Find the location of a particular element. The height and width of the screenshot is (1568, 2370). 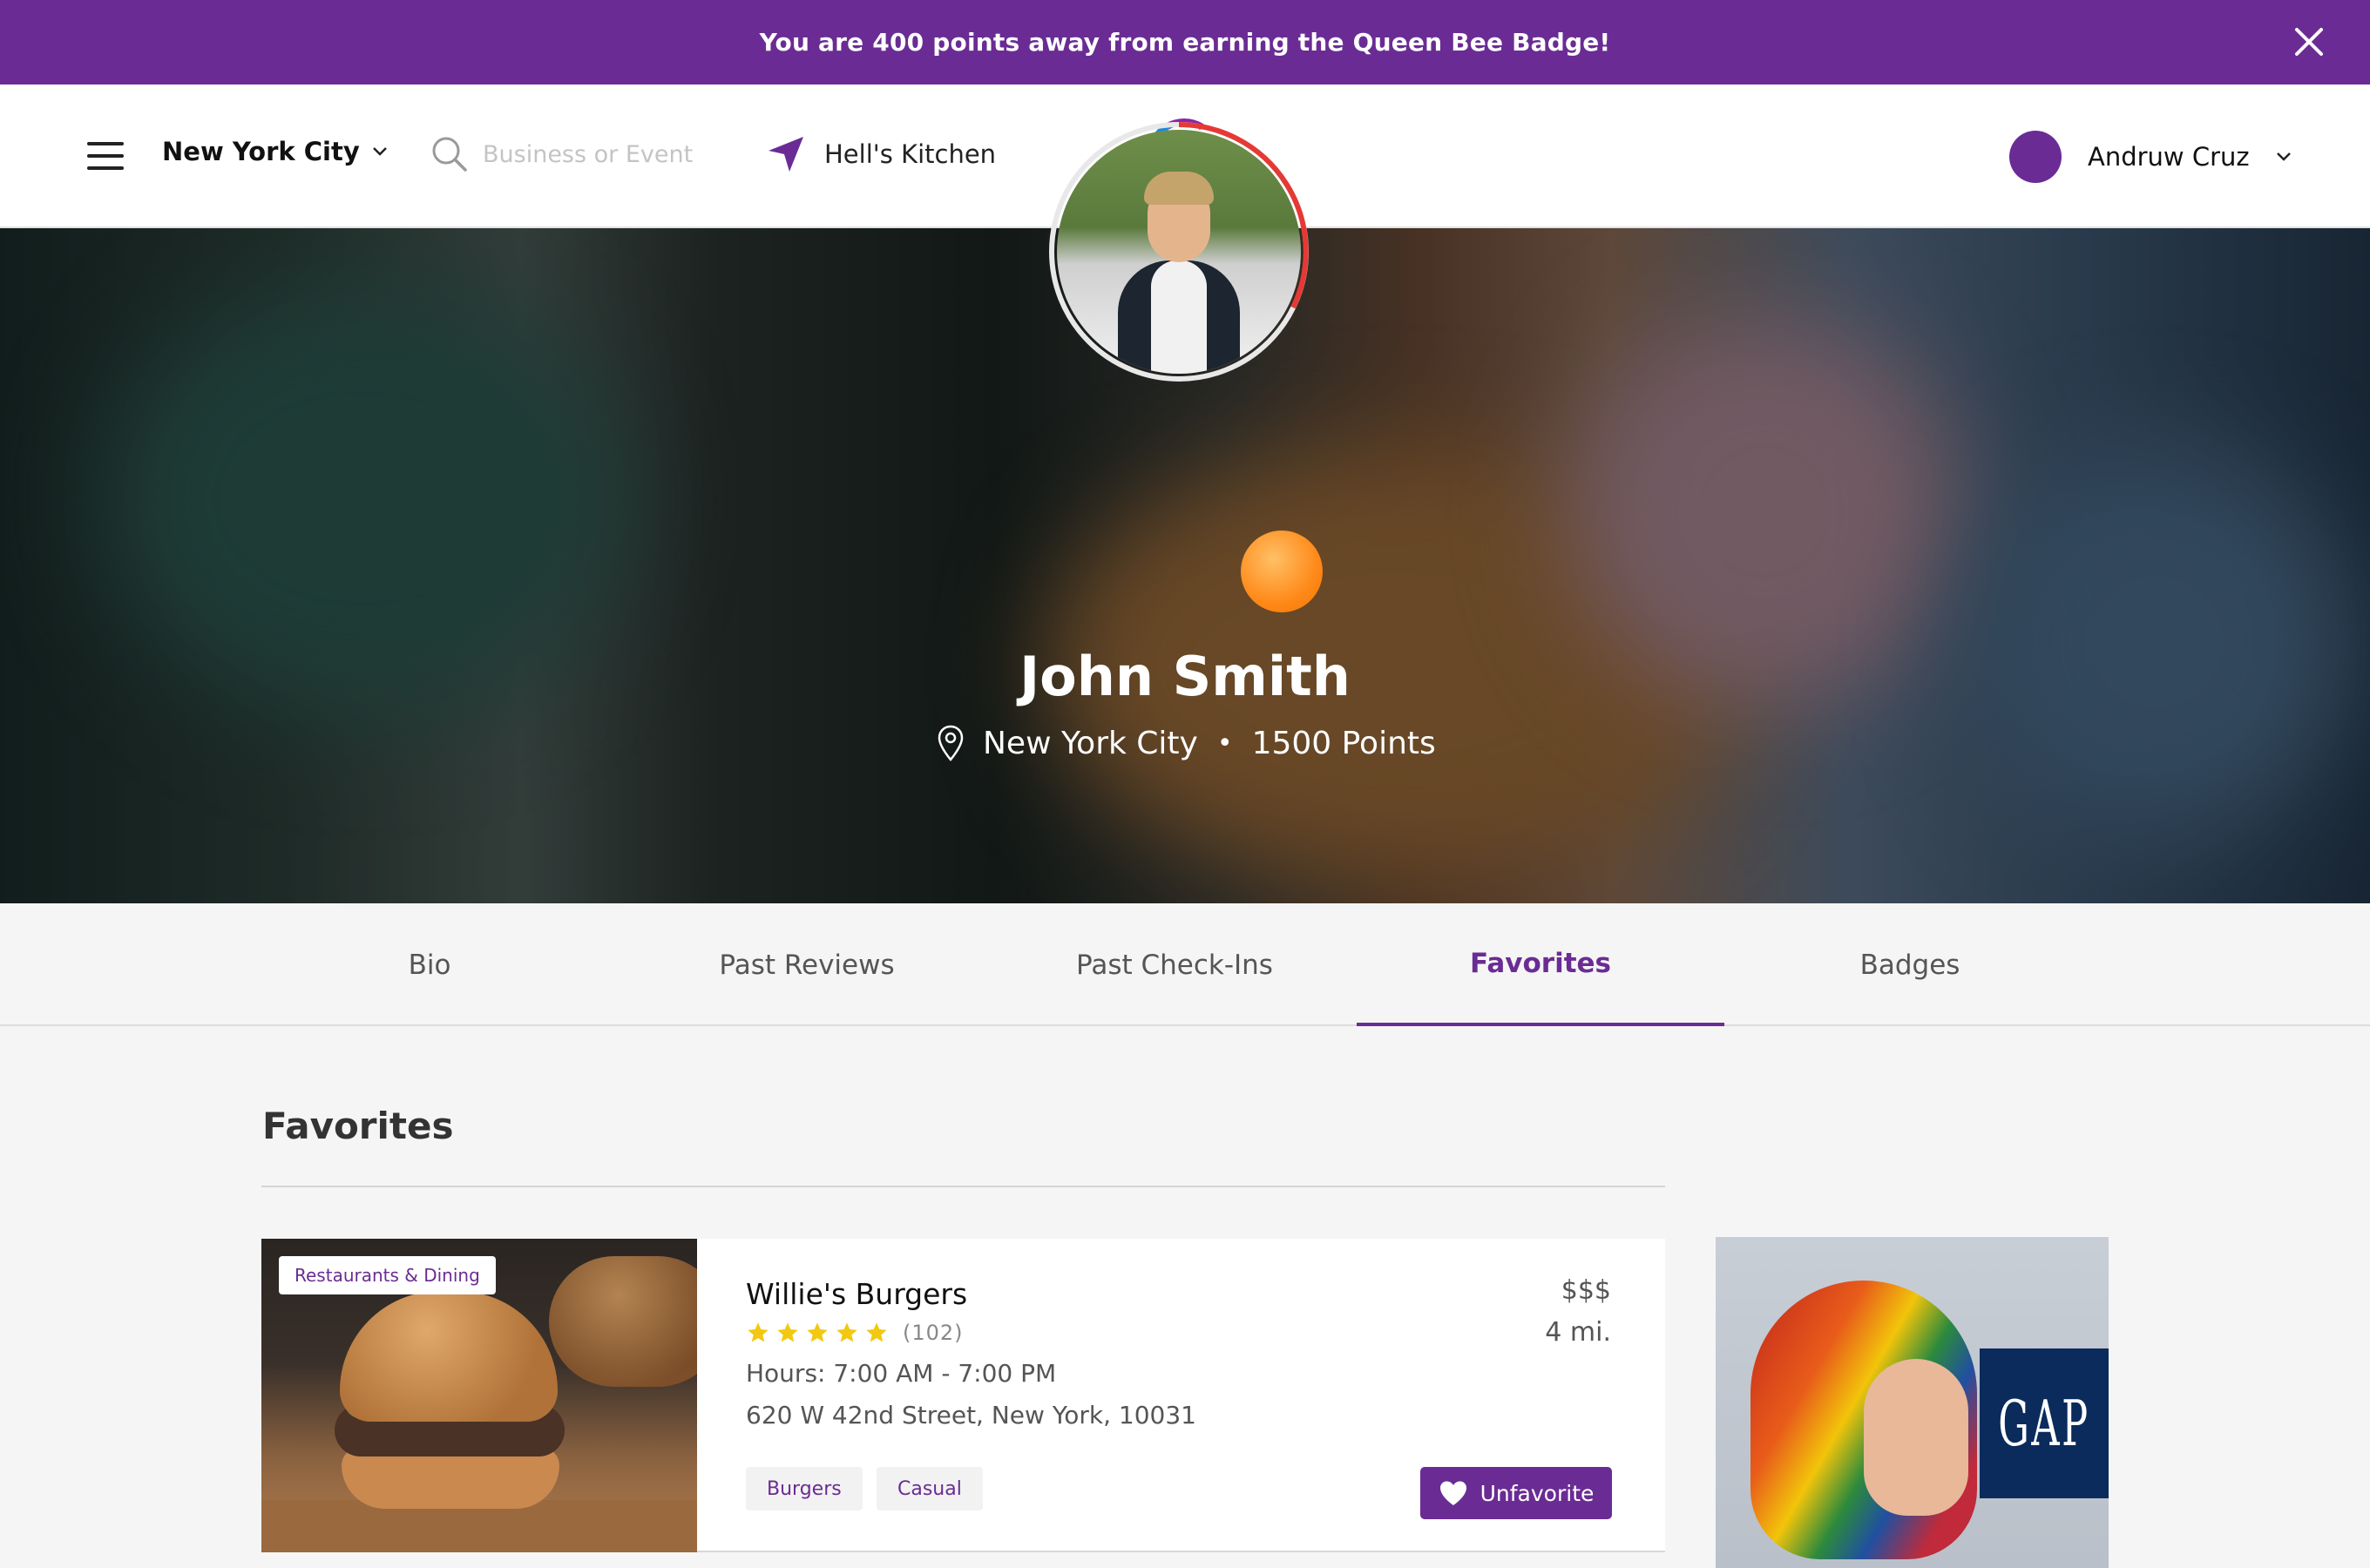

ad-brand-logo: GAP is located at coordinates (2045, 1423).